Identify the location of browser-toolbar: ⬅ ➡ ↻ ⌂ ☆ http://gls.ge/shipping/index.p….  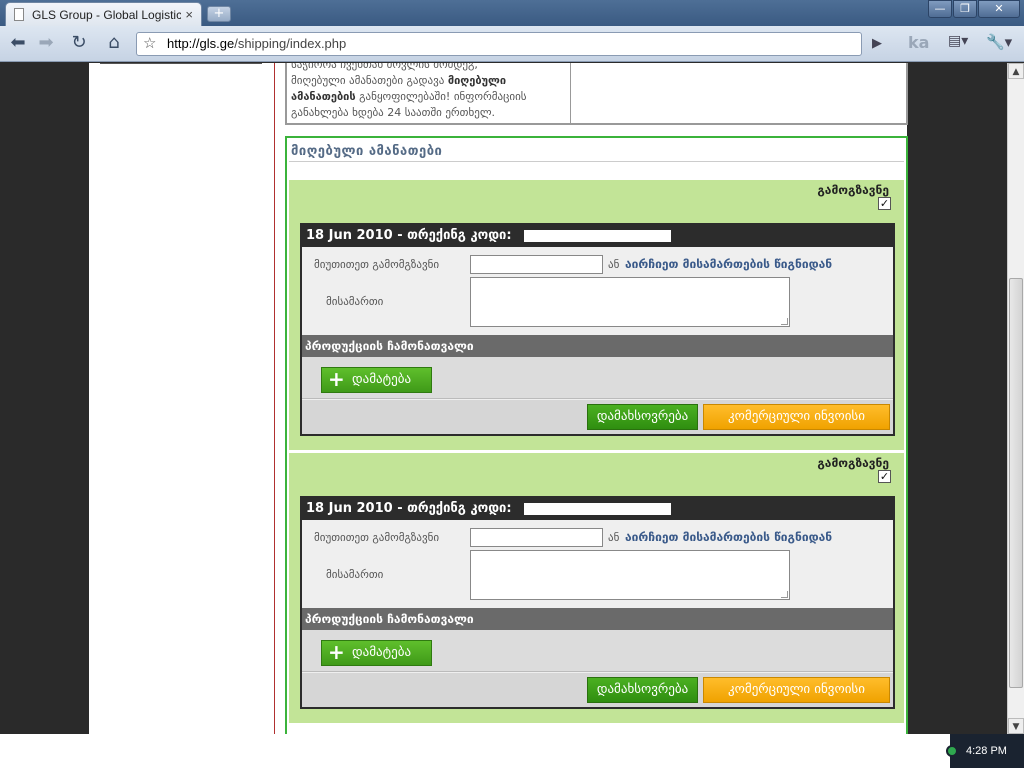
(512, 44).